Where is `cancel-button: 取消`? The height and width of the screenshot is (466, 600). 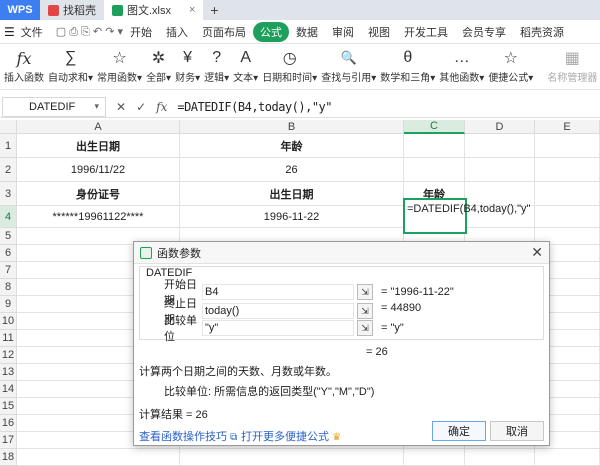
cancel-button: 取消 is located at coordinates (517, 431).